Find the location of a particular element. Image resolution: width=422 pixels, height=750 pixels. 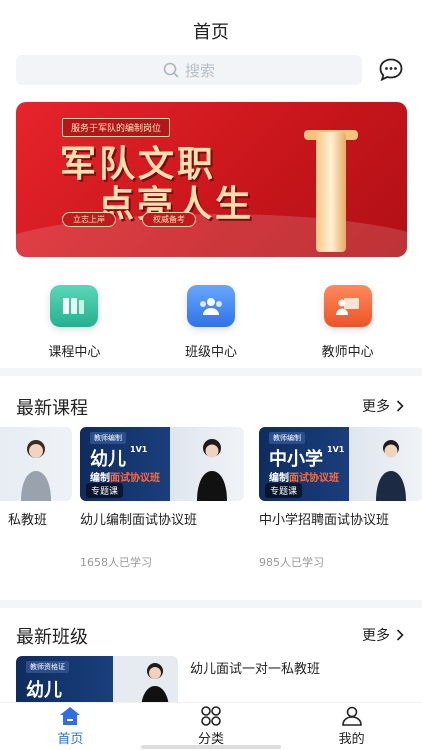

class-thumbnail: 教师资格证 幼儿 is located at coordinates (97, 682).